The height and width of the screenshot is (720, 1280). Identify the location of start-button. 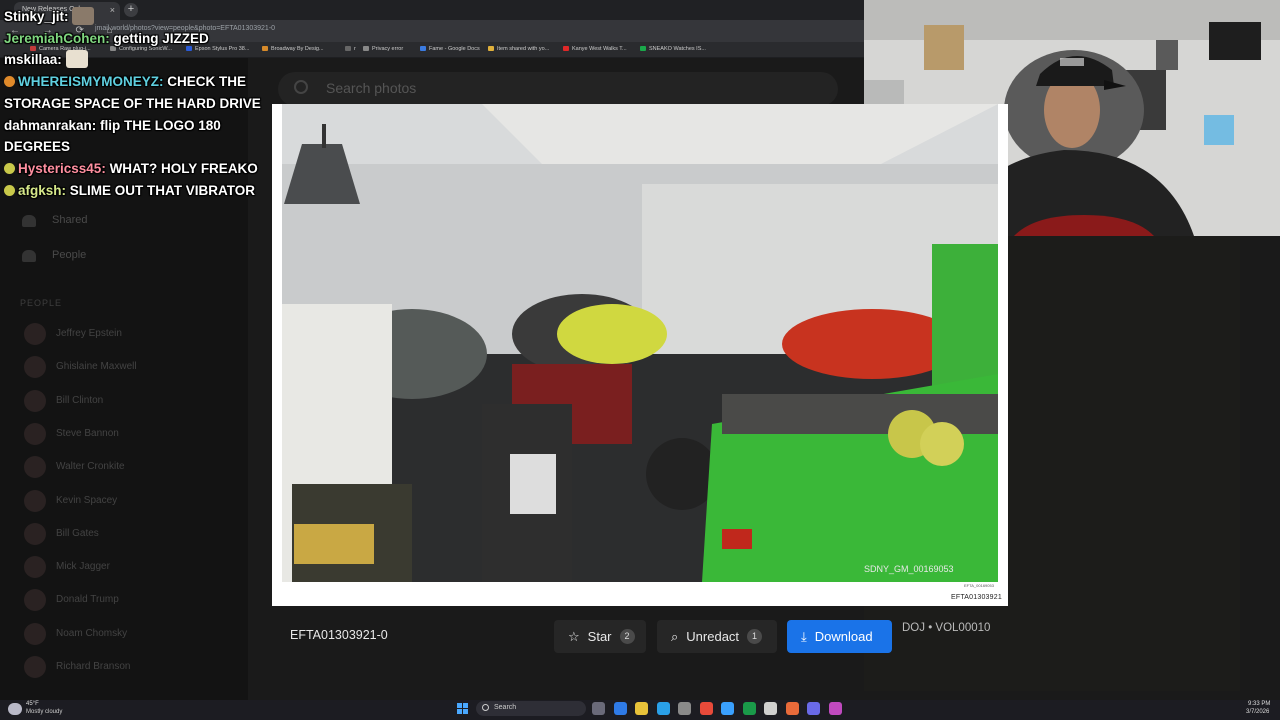
(463, 709).